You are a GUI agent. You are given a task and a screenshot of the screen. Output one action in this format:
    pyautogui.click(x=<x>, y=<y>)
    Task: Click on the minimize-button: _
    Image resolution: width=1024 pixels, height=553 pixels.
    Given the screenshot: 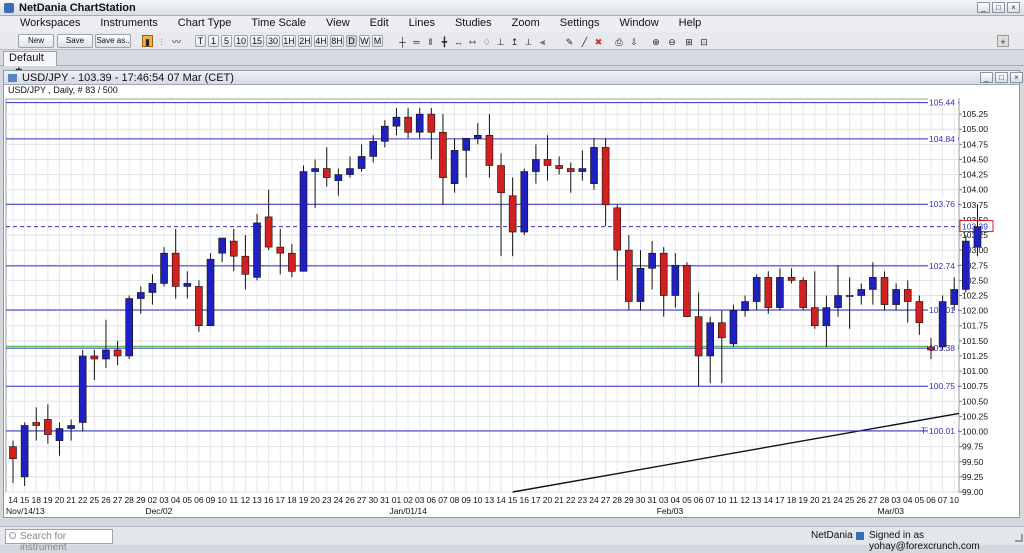 What is the action you would take?
    pyautogui.click(x=983, y=7)
    